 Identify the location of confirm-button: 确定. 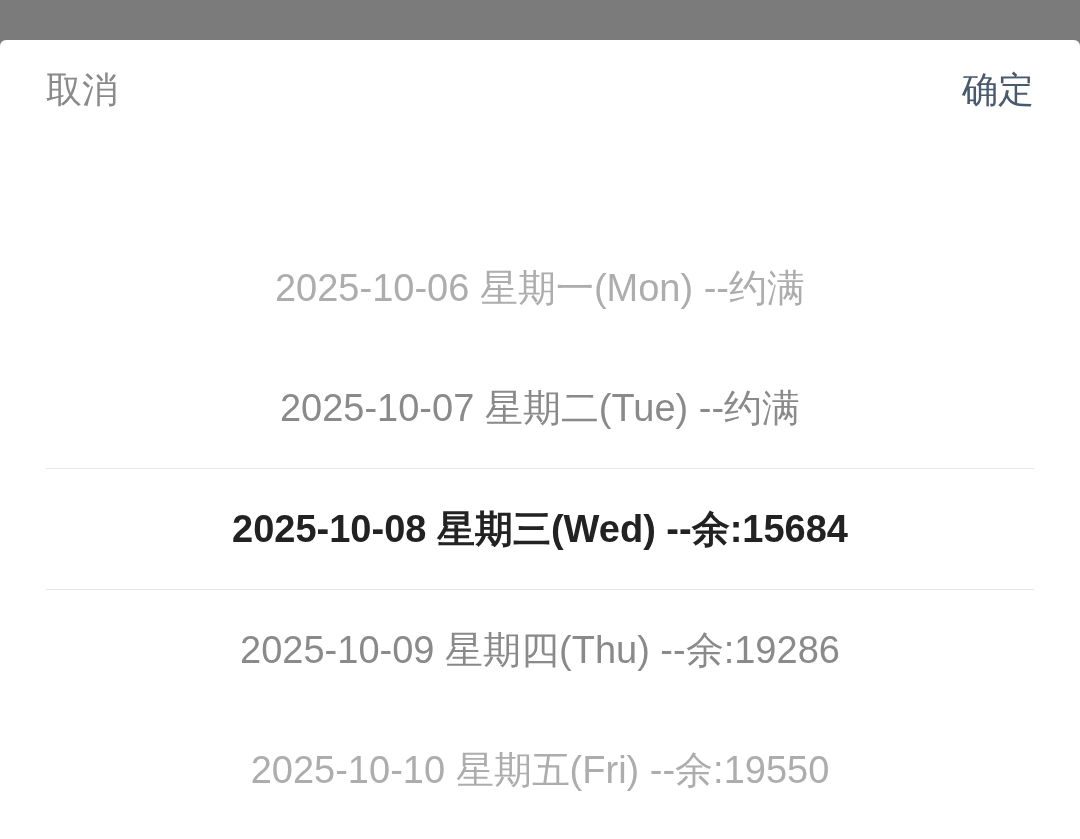
(998, 90).